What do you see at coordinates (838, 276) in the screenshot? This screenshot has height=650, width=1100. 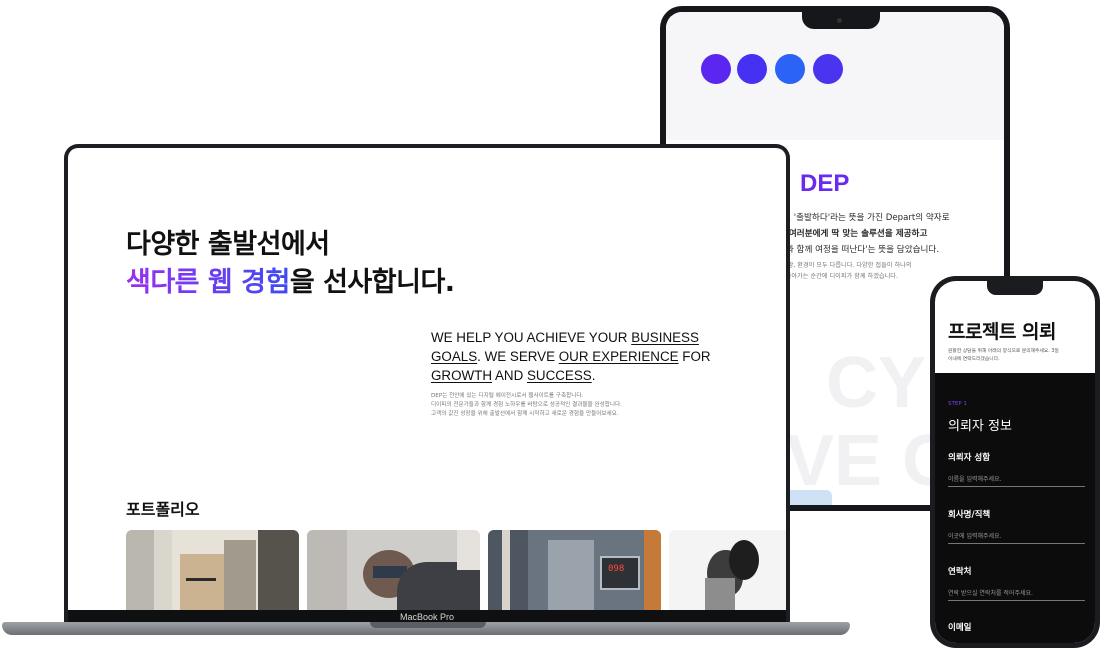 I see `tablet-intro-line: 고 나아가는 순간에 디이피가 함께 하겠습니다.` at bounding box center [838, 276].